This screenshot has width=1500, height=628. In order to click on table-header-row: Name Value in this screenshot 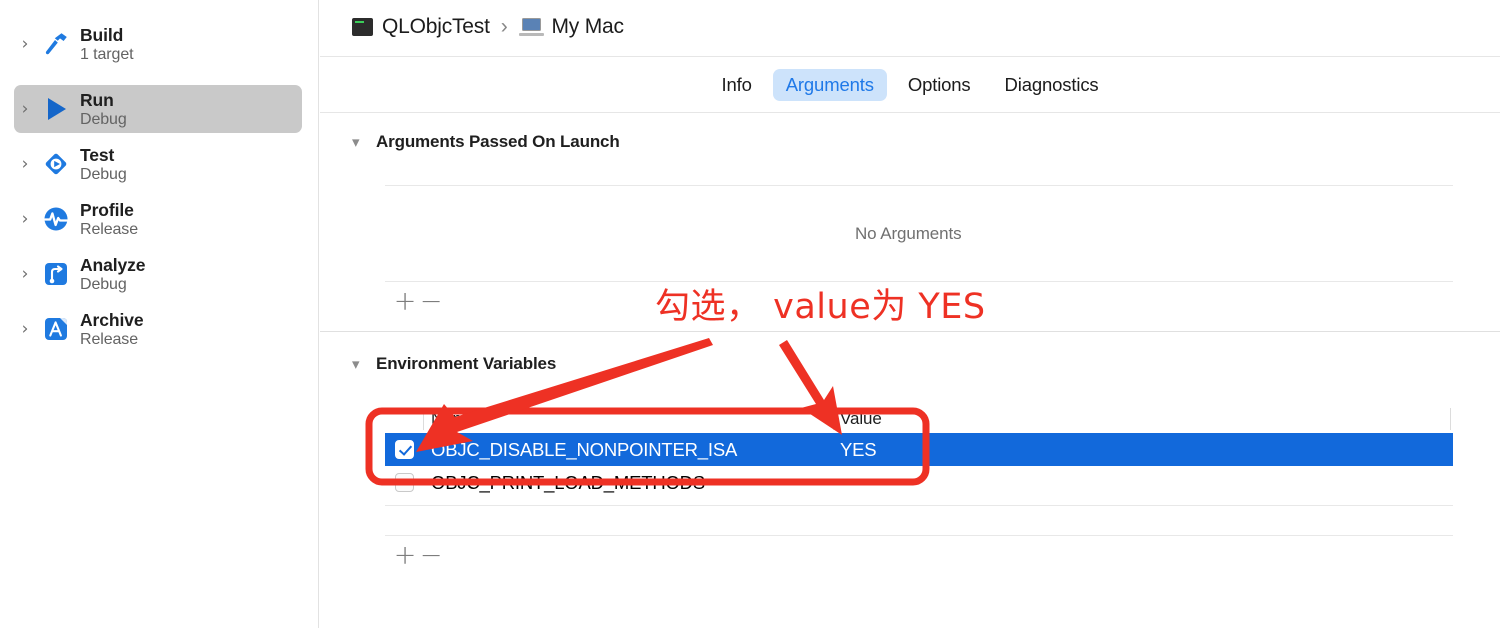, I will do `click(919, 419)`.